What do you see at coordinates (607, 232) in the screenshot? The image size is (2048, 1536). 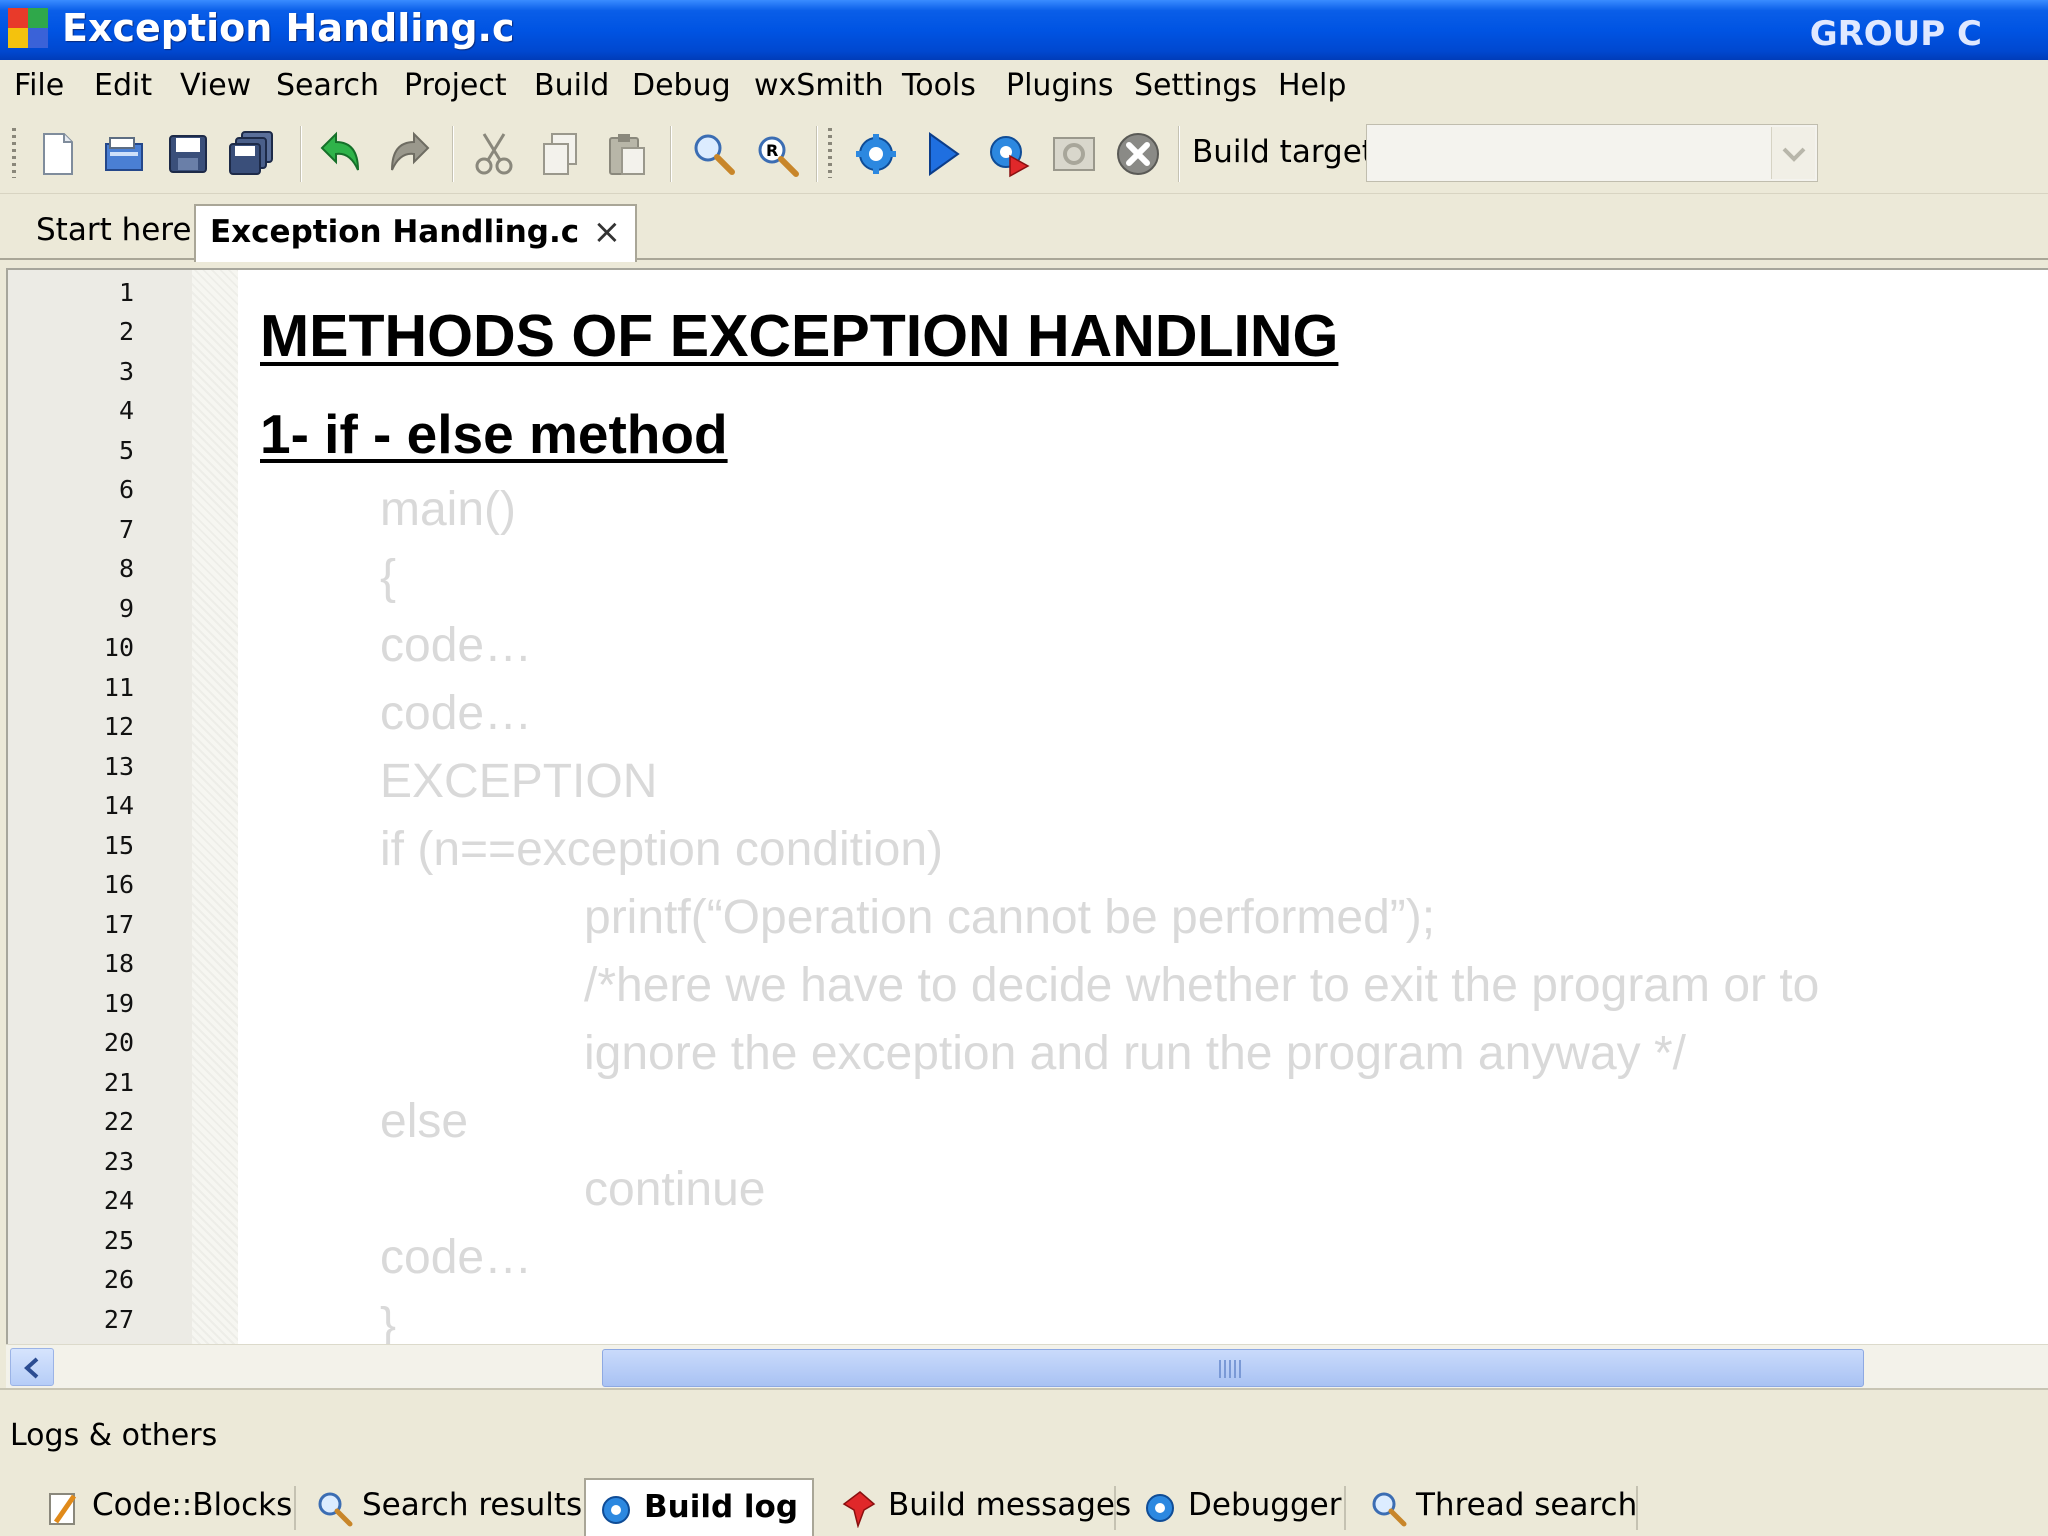 I see `close-icon: ×` at bounding box center [607, 232].